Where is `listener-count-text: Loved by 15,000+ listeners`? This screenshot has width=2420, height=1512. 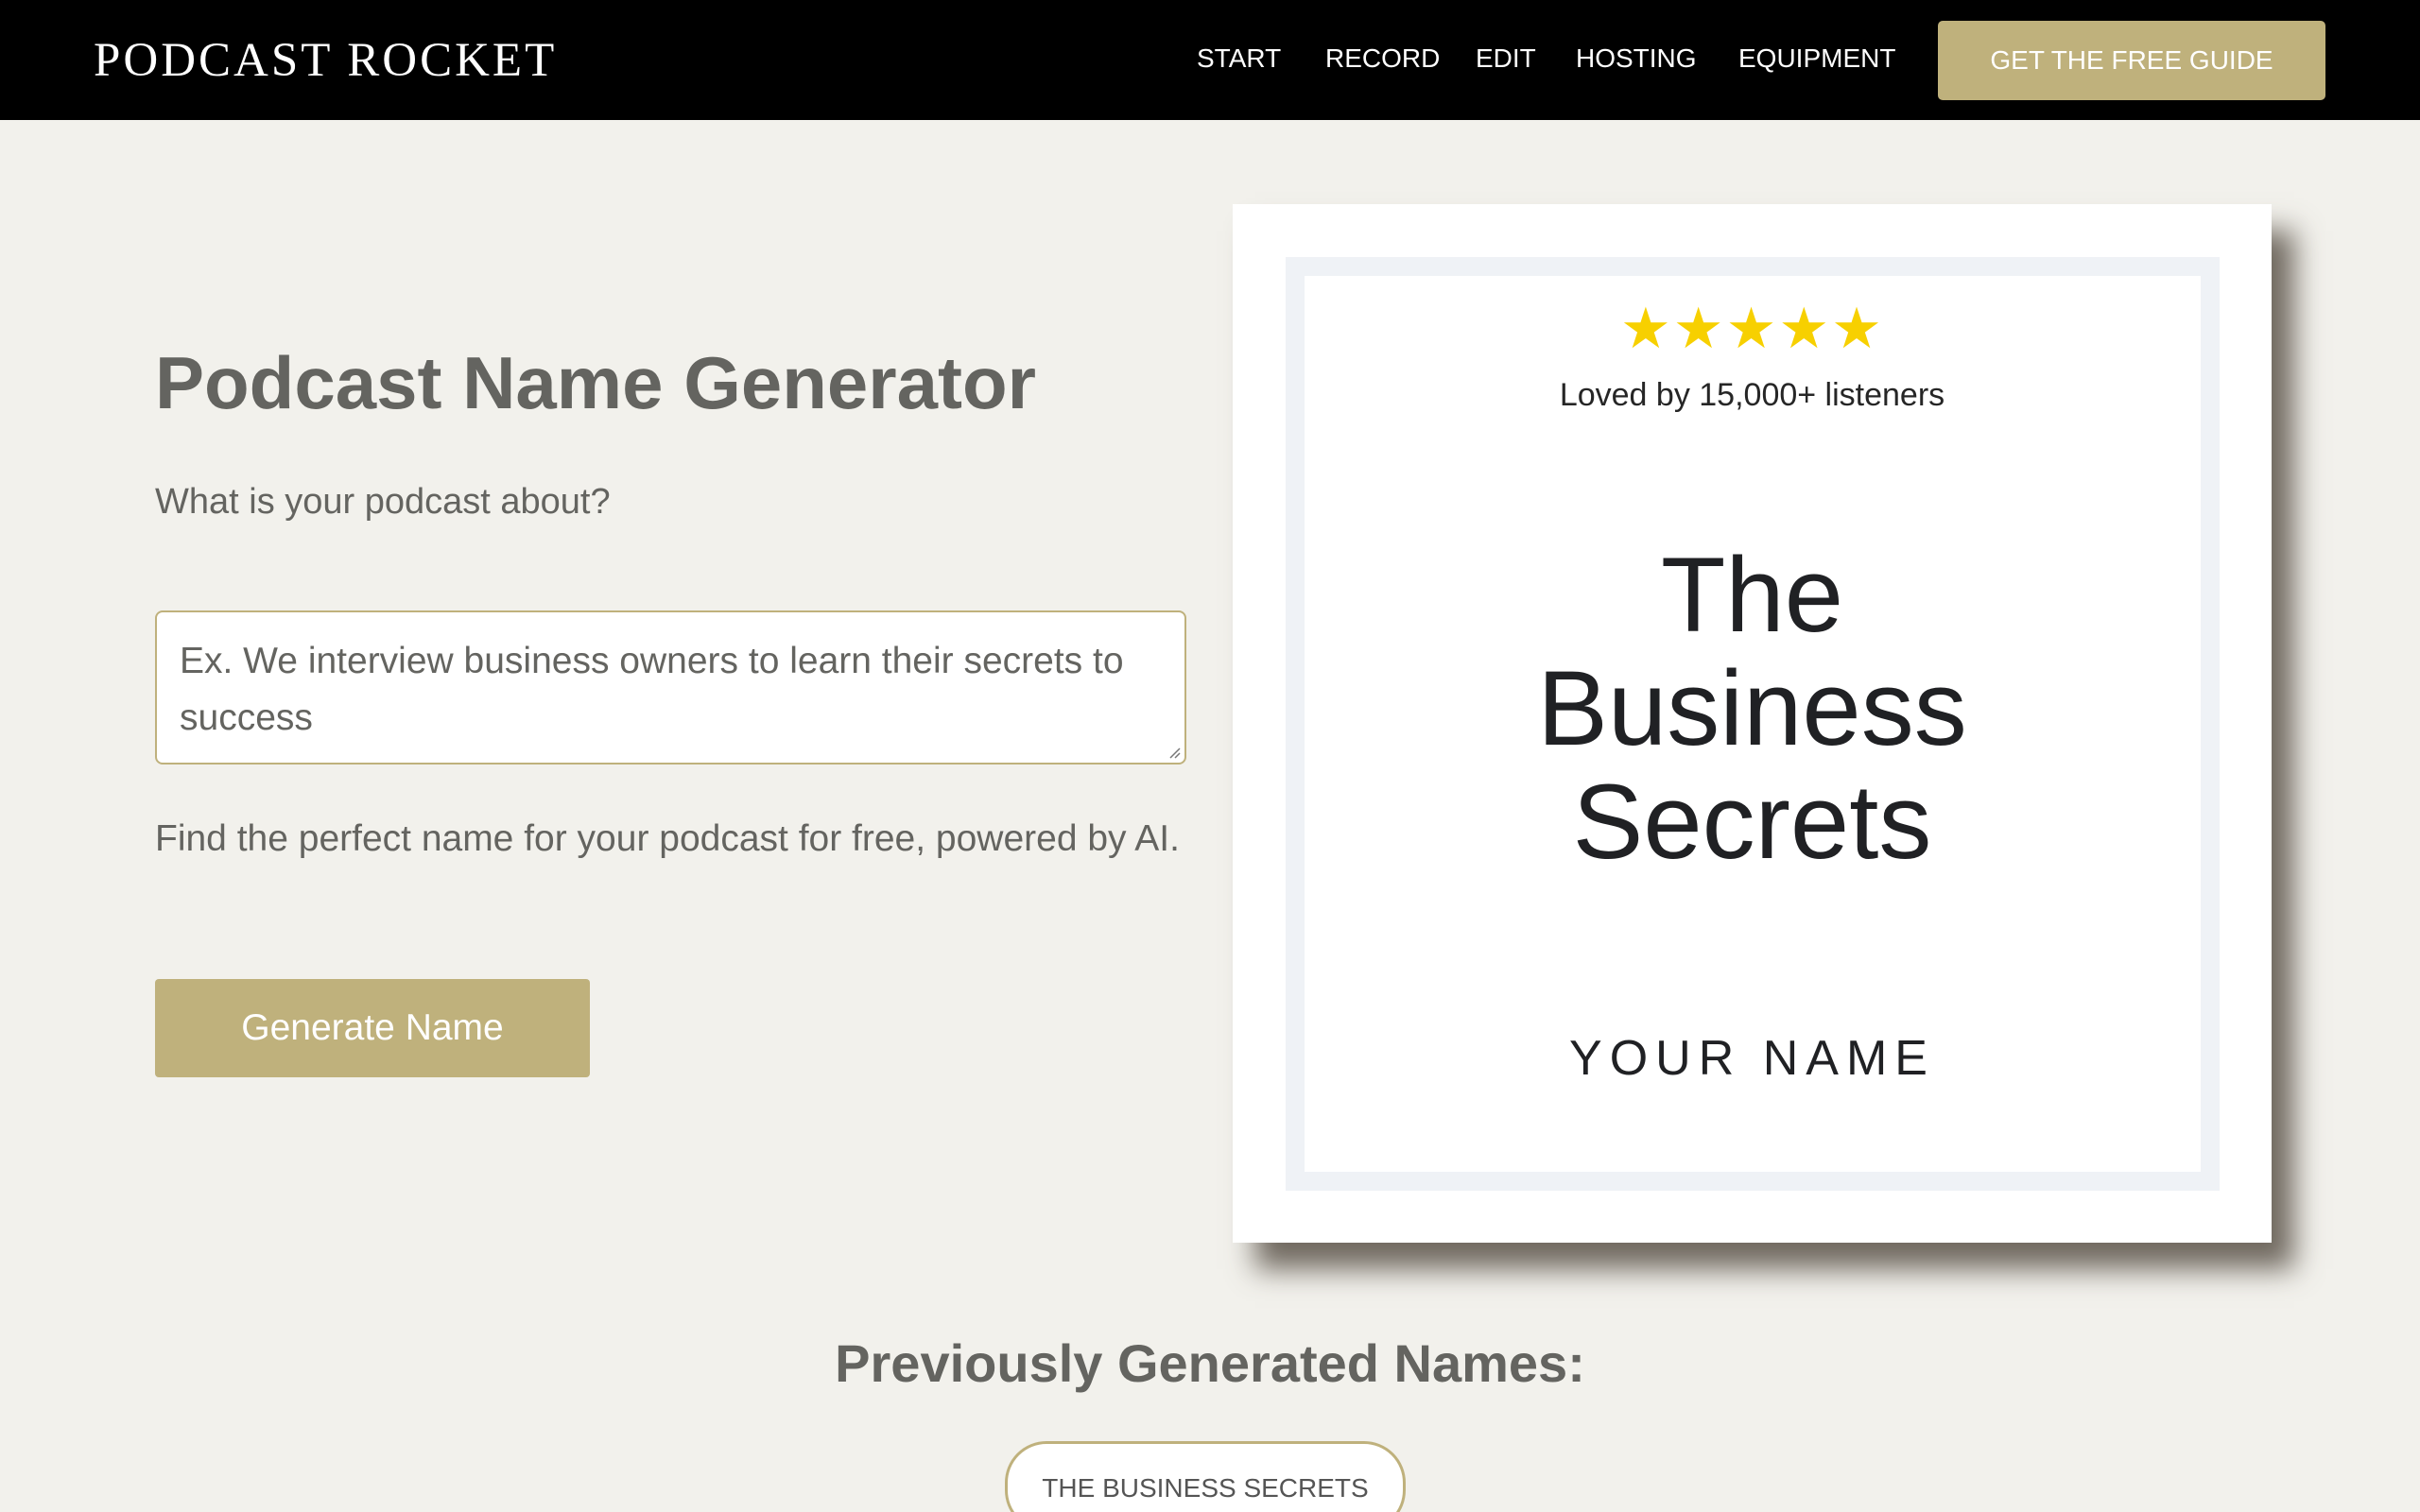
listener-count-text: Loved by 15,000+ listeners is located at coordinates (1752, 395).